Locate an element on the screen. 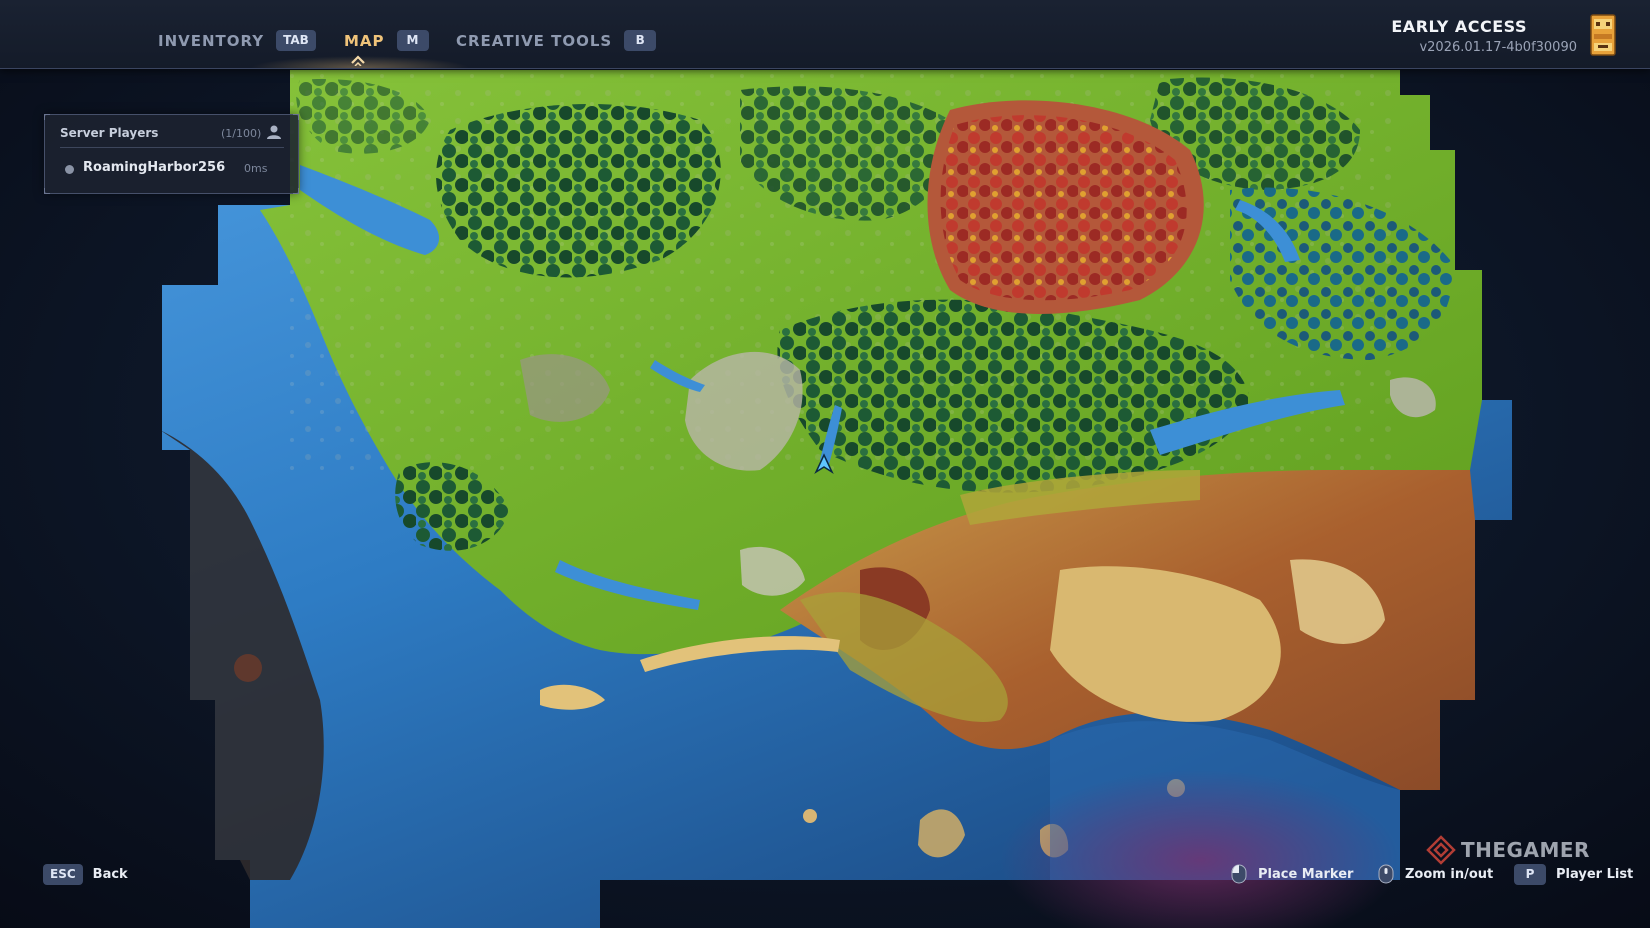 The width and height of the screenshot is (1650, 928). player-list-label: Player List is located at coordinates (1595, 874).